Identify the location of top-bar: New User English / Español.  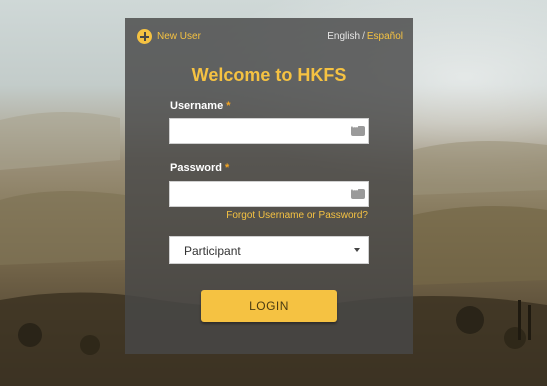
(270, 37).